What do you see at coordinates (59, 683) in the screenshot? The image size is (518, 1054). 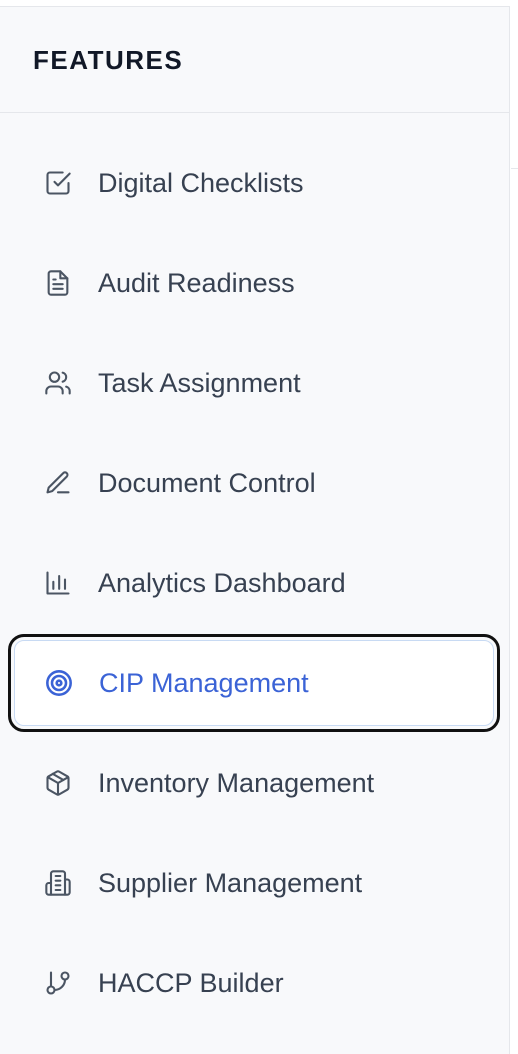 I see `target-icon` at bounding box center [59, 683].